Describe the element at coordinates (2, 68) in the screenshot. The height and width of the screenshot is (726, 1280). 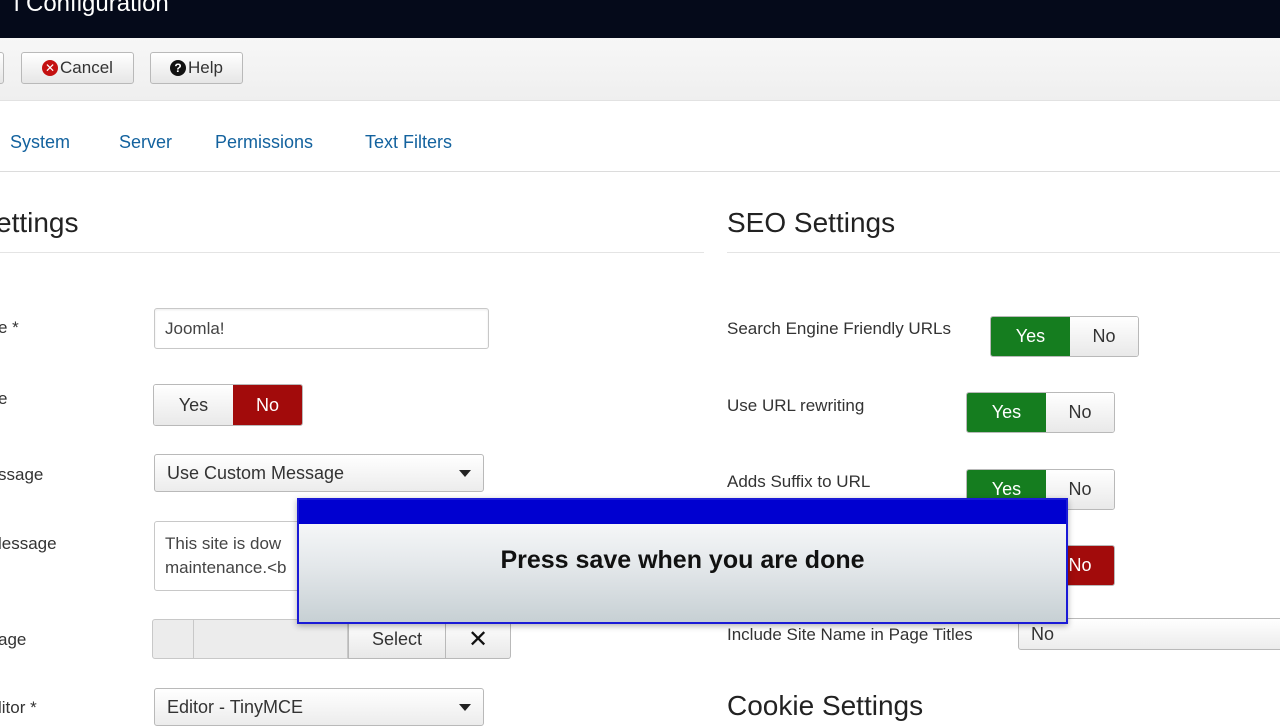
I see `save-button` at that location.